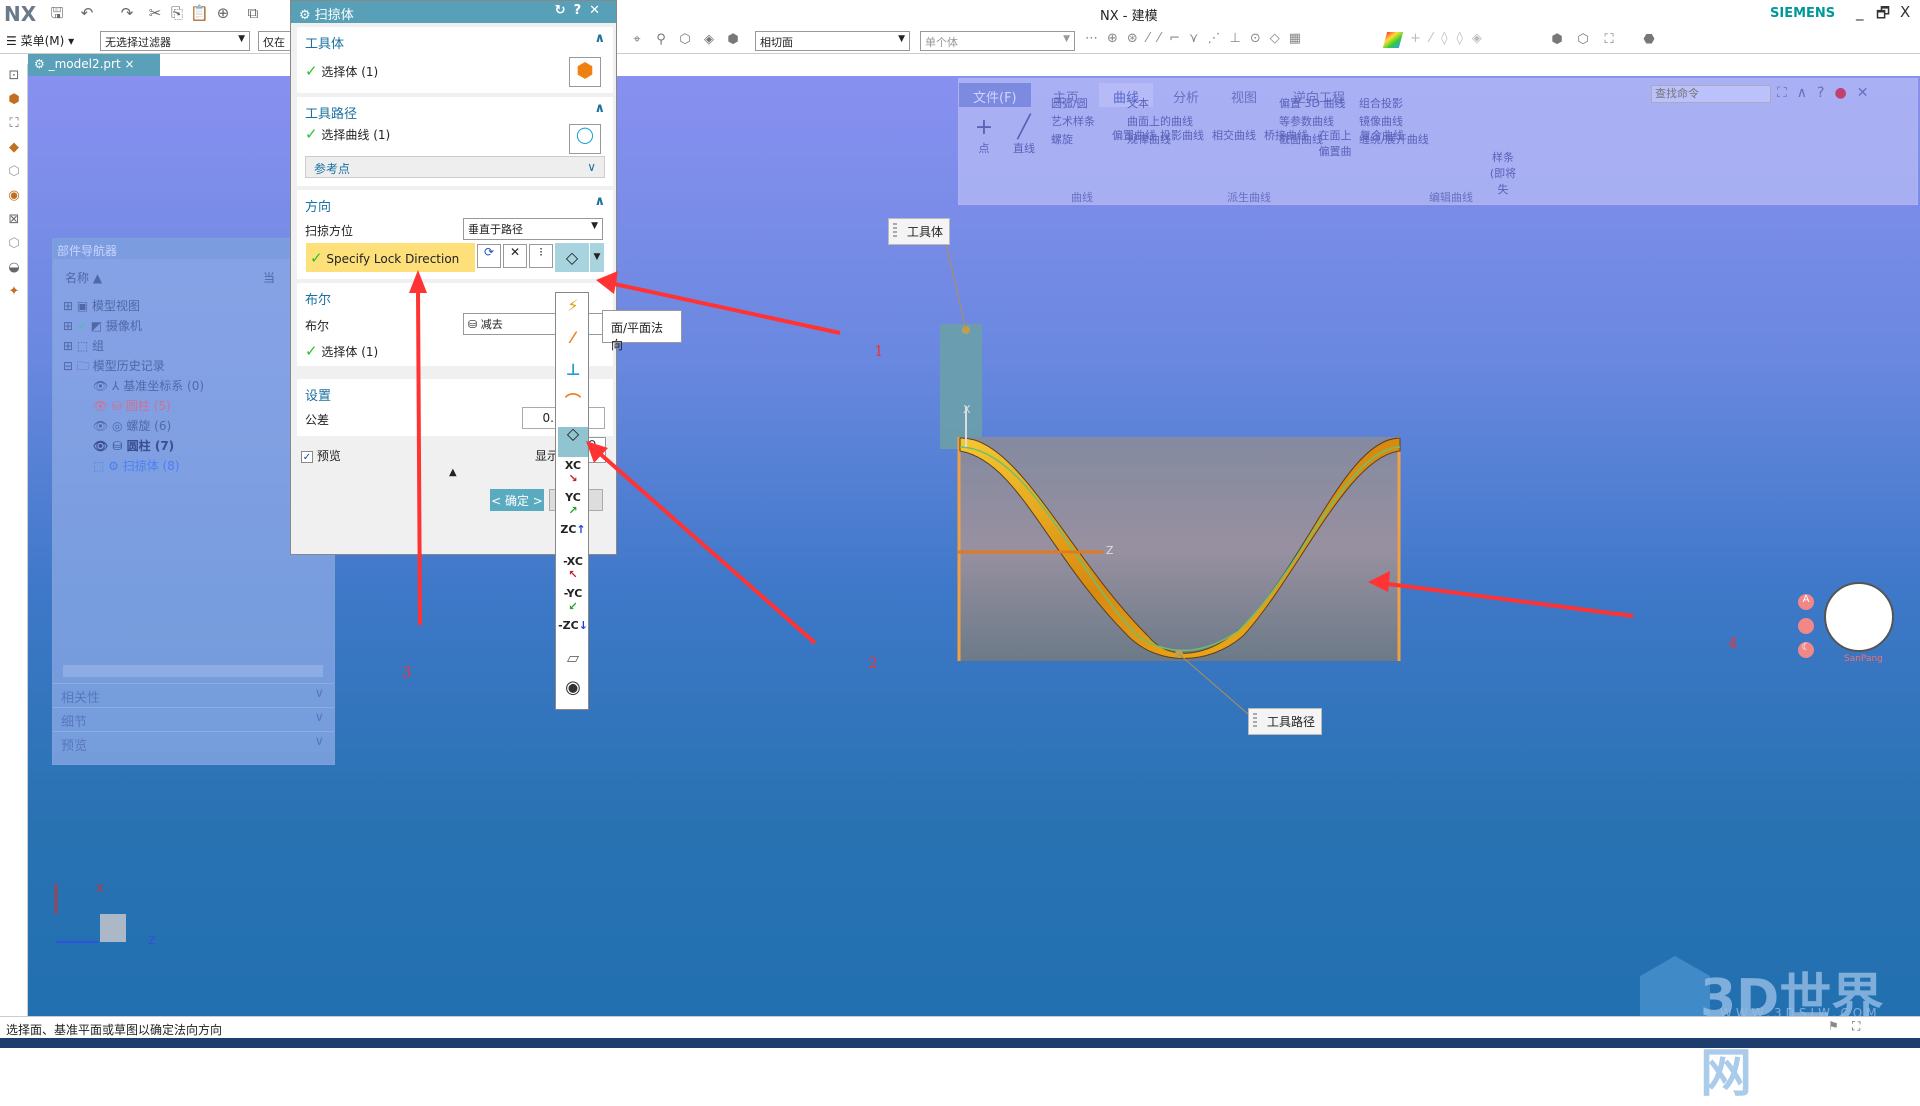  What do you see at coordinates (1138, 103) in the screenshot?
I see `text-button: 文本` at bounding box center [1138, 103].